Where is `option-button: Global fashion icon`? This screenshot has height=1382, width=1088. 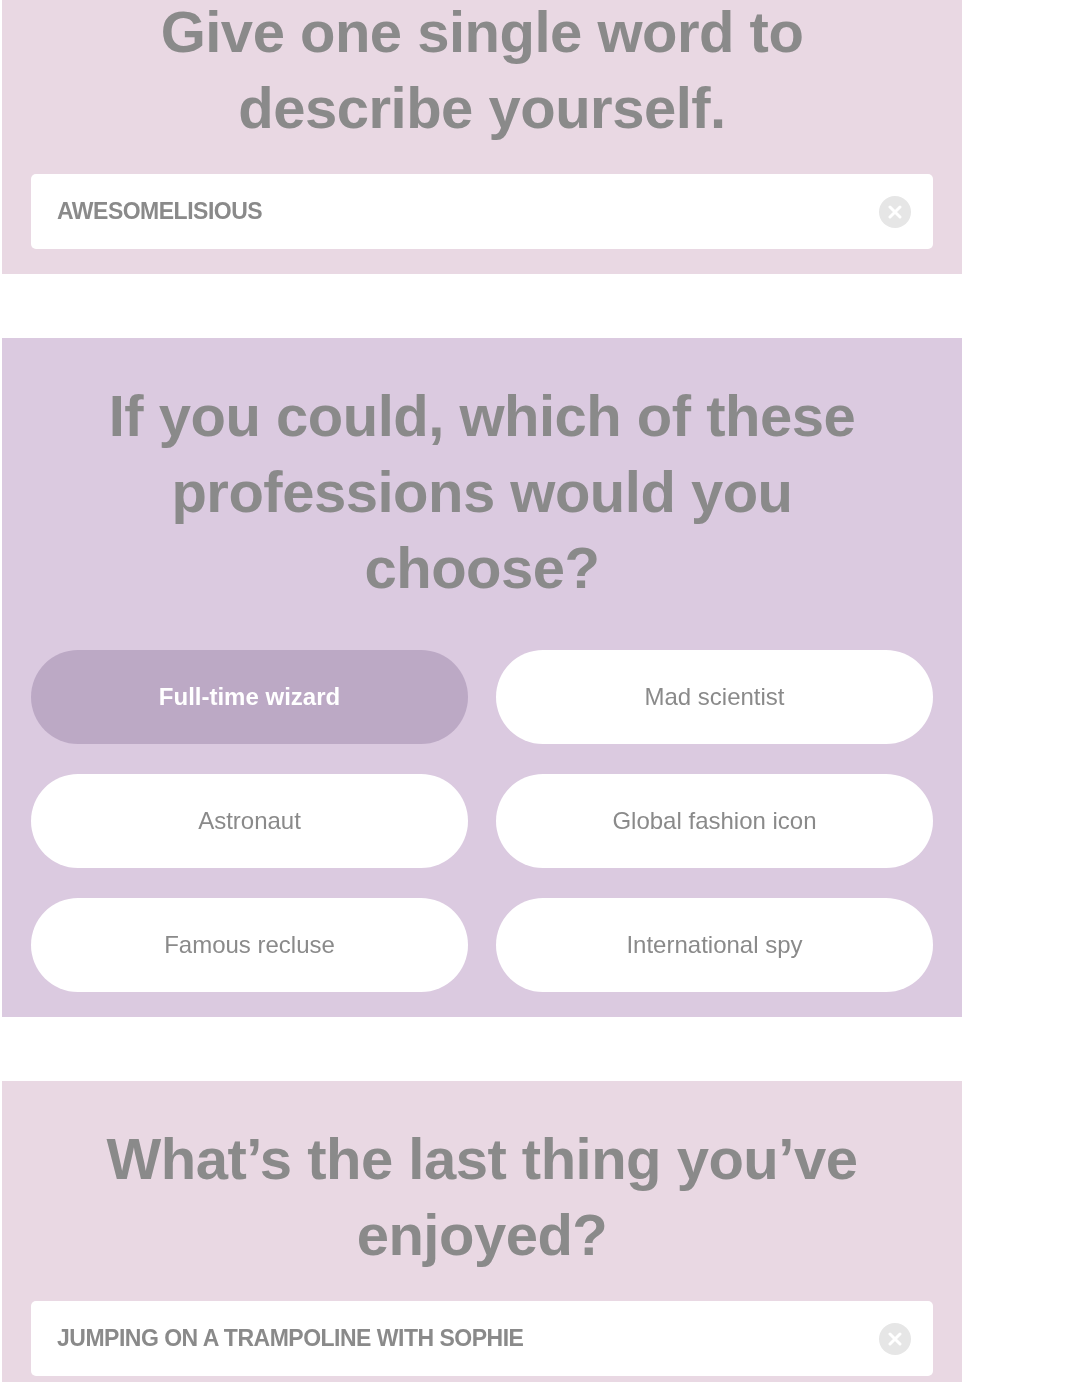 option-button: Global fashion icon is located at coordinates (714, 821).